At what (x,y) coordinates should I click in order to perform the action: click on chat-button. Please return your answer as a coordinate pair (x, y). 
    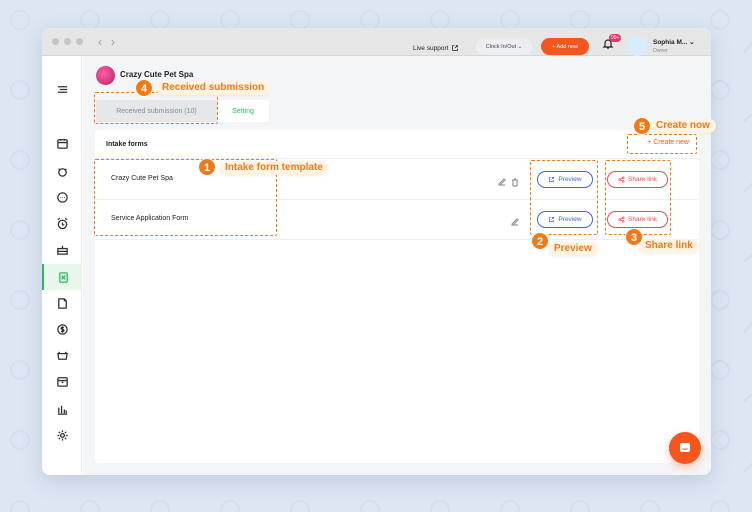
    Looking at the image, I should click on (685, 448).